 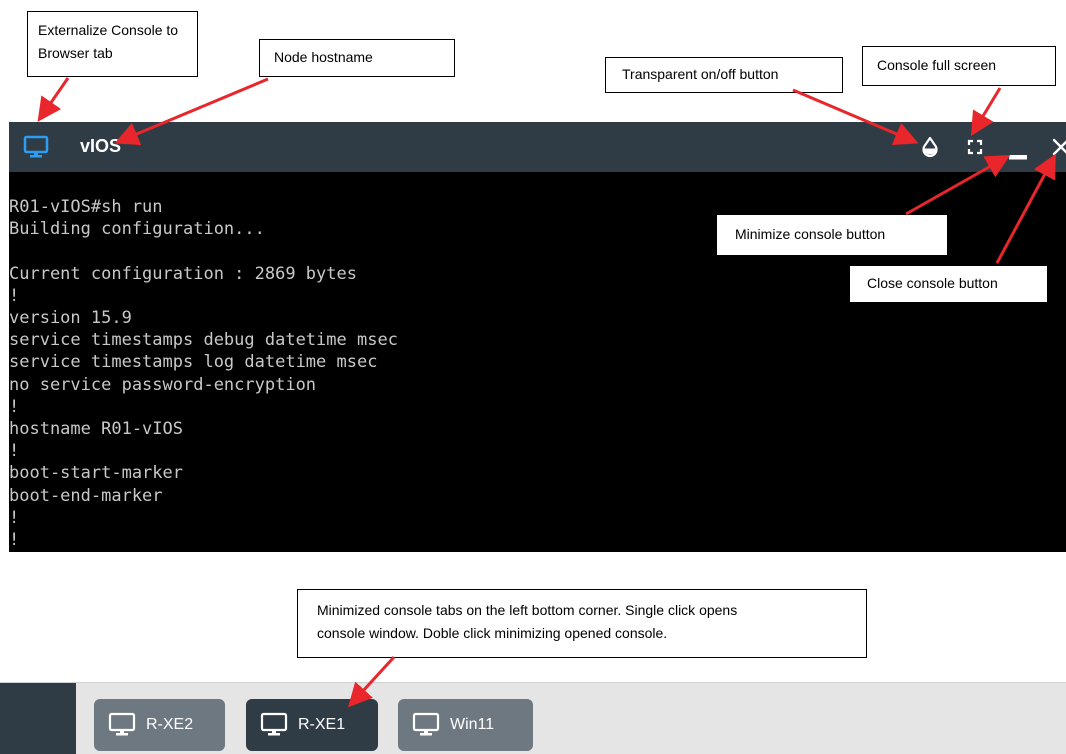 What do you see at coordinates (700, 74) in the screenshot?
I see `annotation-transparent-text: Transparent on/off button` at bounding box center [700, 74].